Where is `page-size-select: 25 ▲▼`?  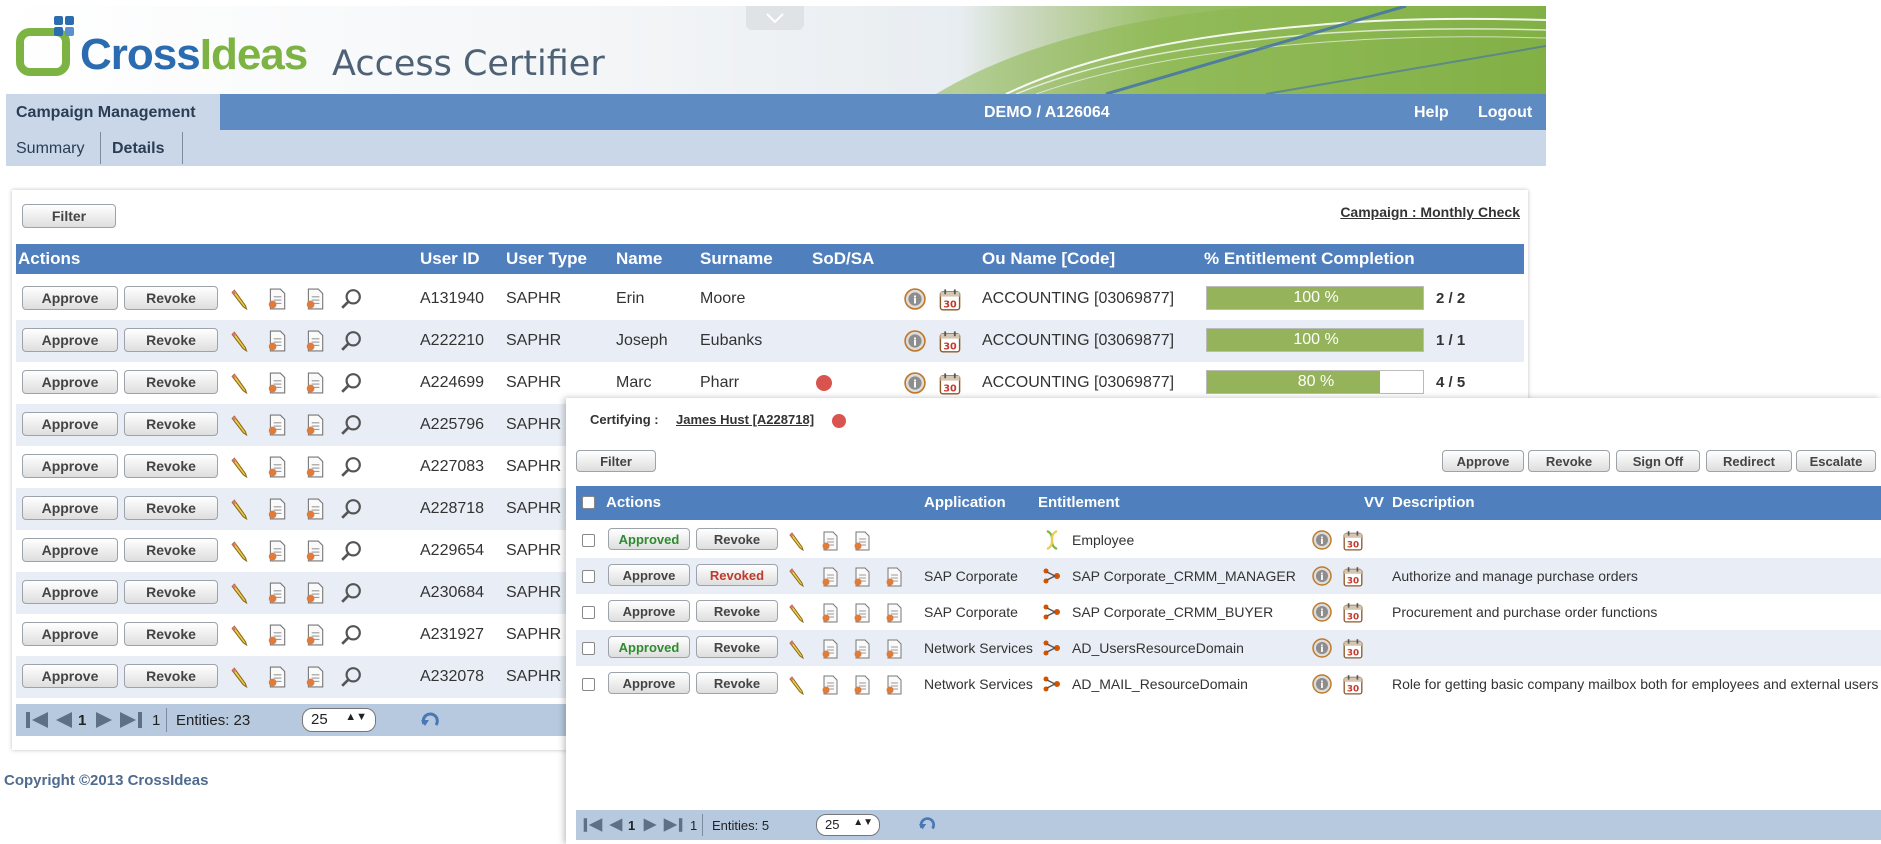
page-size-select: 25 ▲▼ is located at coordinates (339, 720).